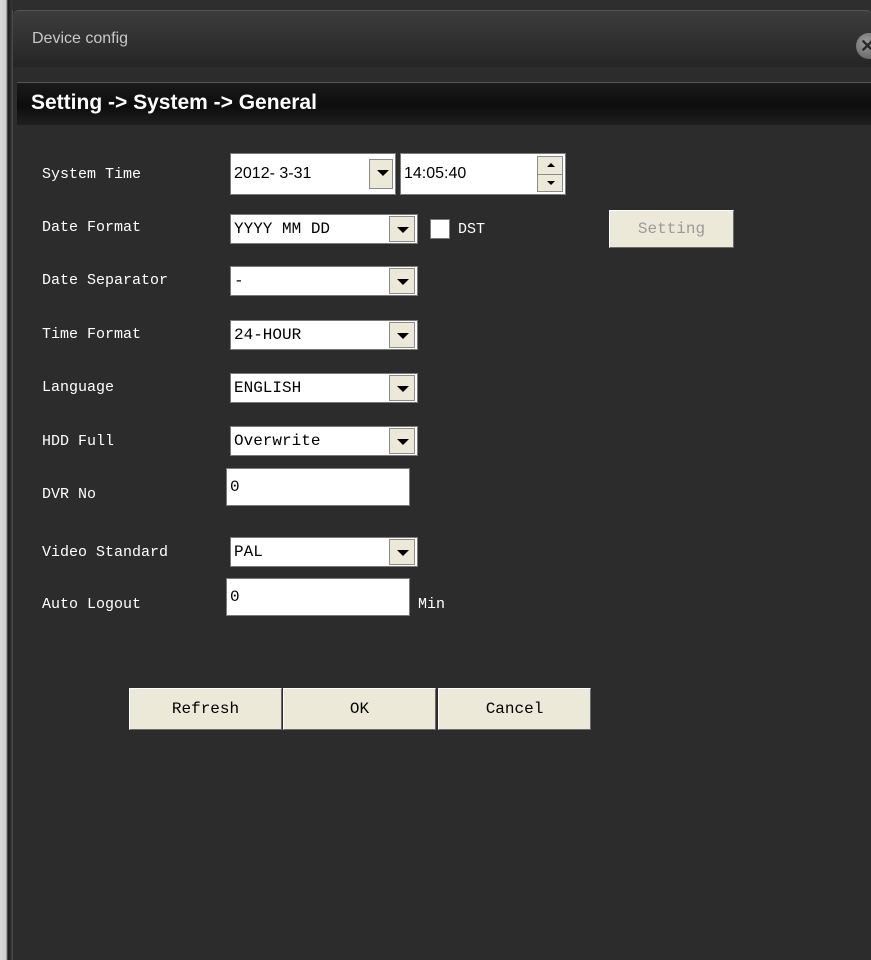 Image resolution: width=871 pixels, height=960 pixels. Describe the element at coordinates (78, 441) in the screenshot. I see `hdd-full-label: HDD Full` at that location.